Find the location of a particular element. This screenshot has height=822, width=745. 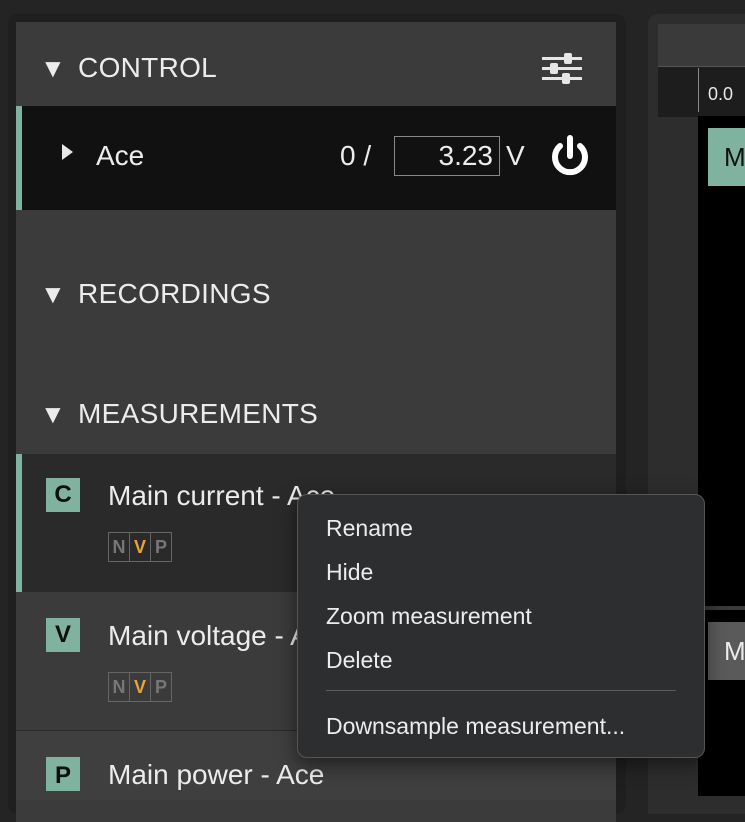

menu-item-delete: Delete is located at coordinates (359, 660).